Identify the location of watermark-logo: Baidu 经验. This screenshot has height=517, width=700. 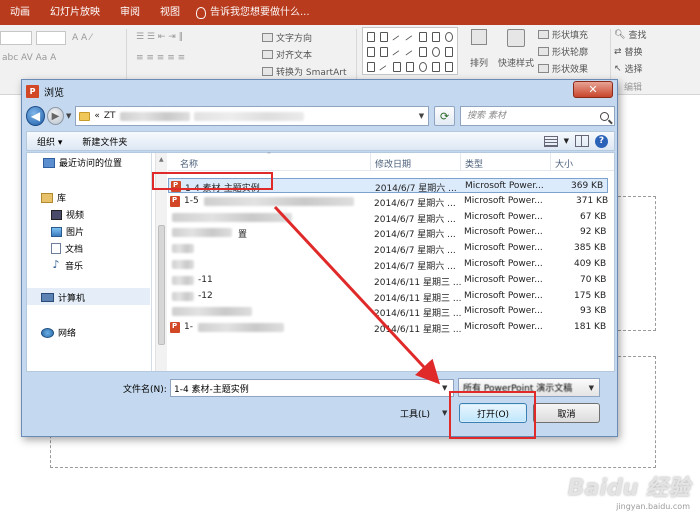
(628, 488).